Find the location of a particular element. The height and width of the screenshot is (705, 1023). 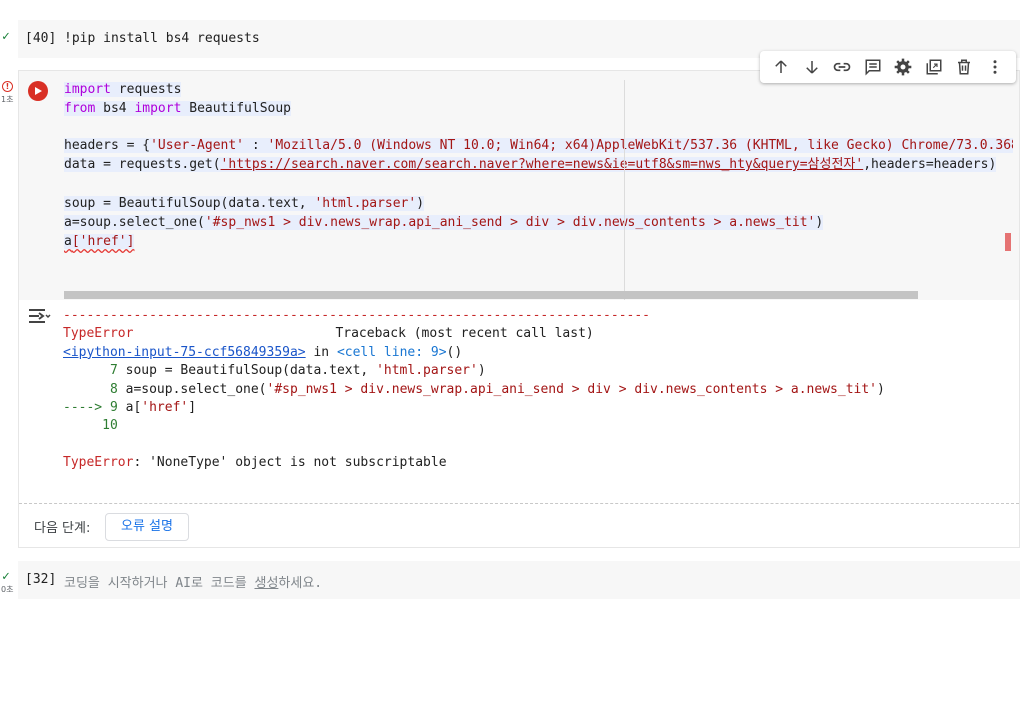

code-line: a['href'] is located at coordinates (99, 241).